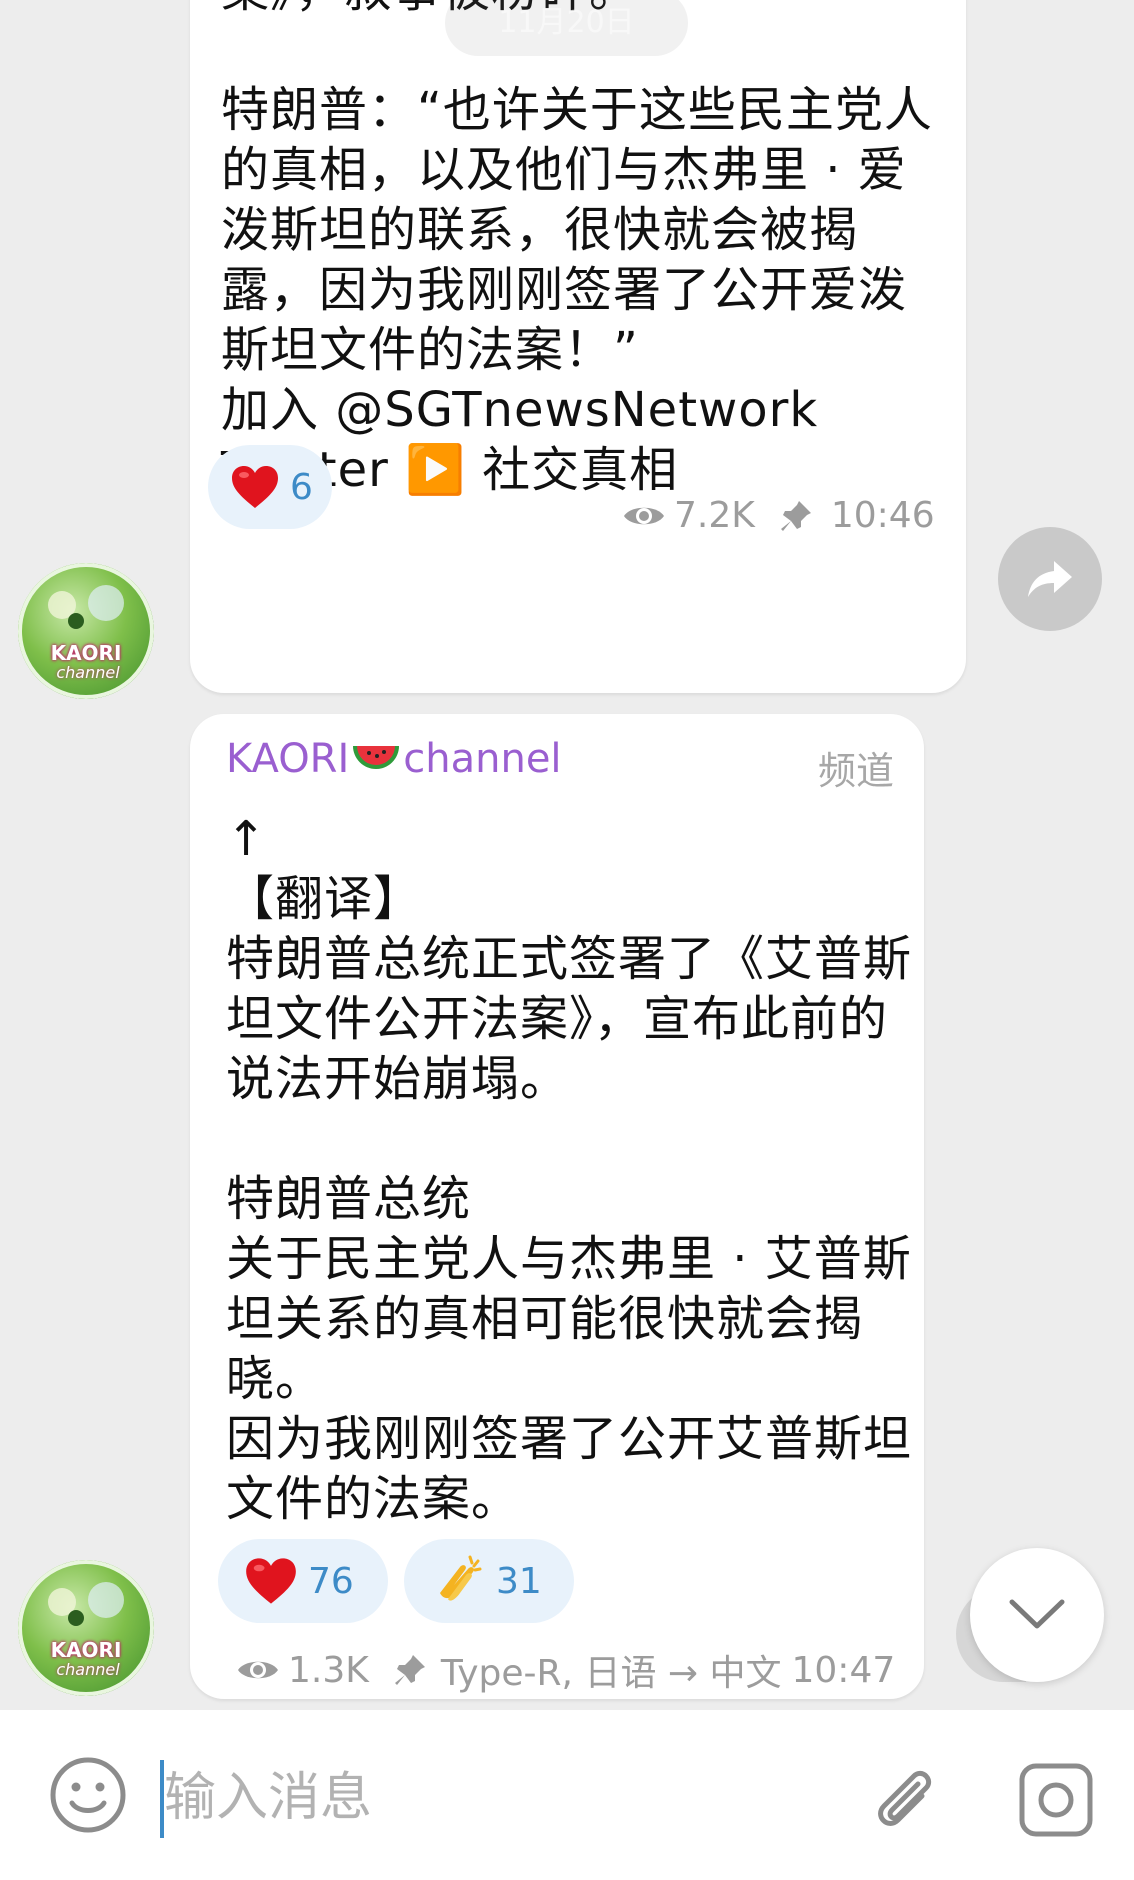  What do you see at coordinates (489, 1581) in the screenshot?
I see `reaction-clap: 31` at bounding box center [489, 1581].